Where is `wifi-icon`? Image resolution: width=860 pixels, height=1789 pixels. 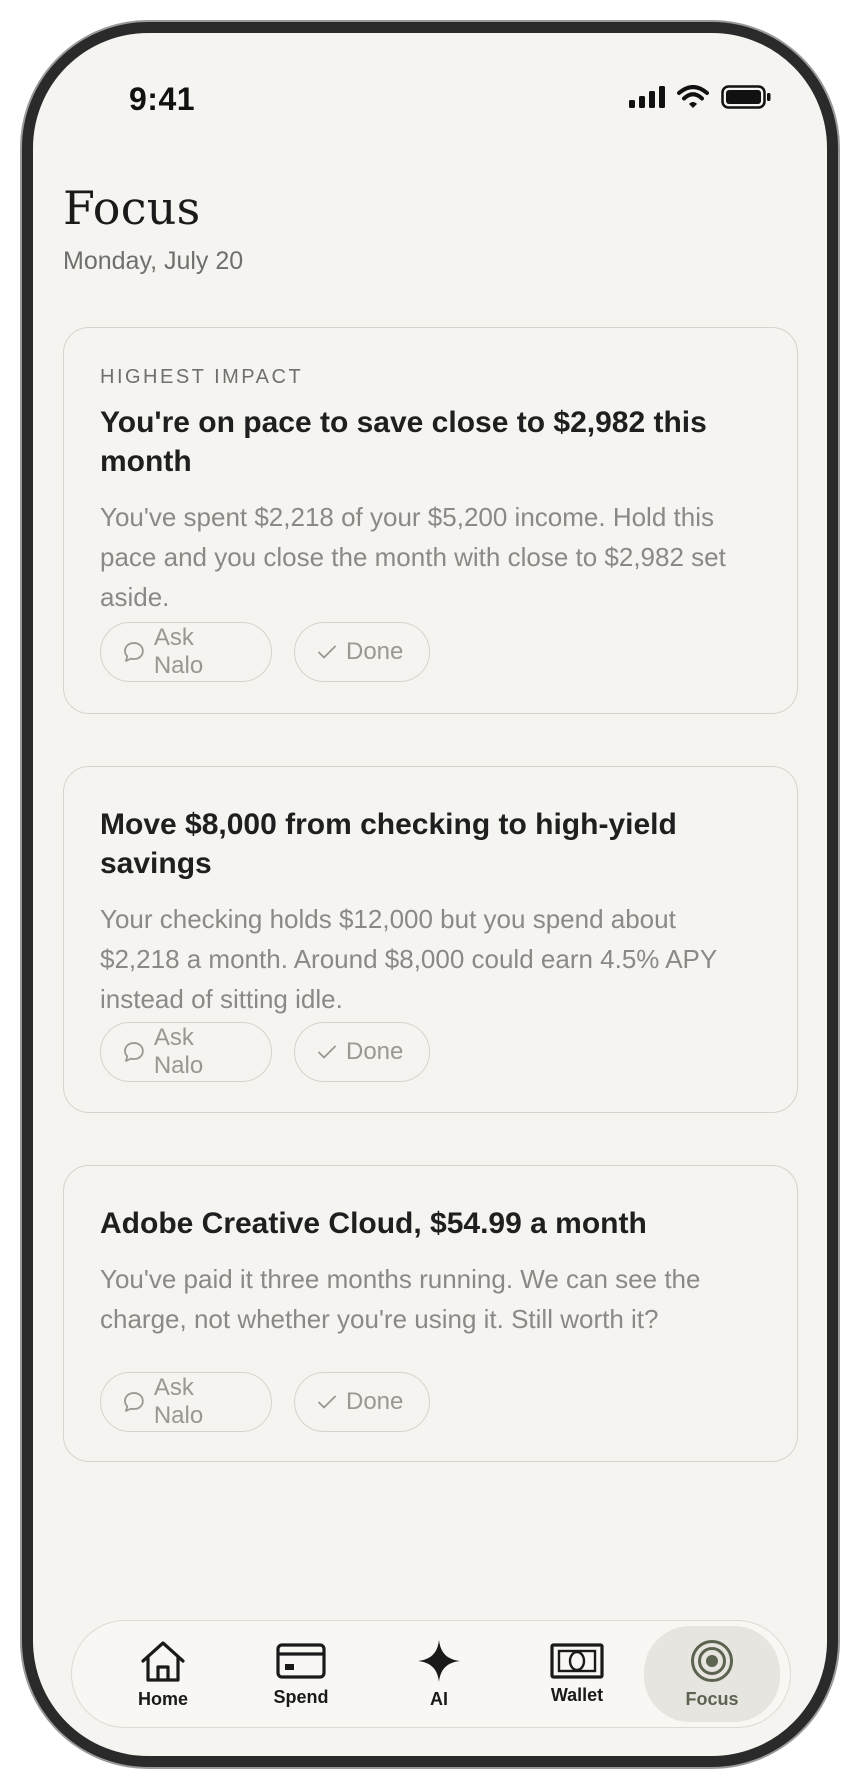 wifi-icon is located at coordinates (693, 96).